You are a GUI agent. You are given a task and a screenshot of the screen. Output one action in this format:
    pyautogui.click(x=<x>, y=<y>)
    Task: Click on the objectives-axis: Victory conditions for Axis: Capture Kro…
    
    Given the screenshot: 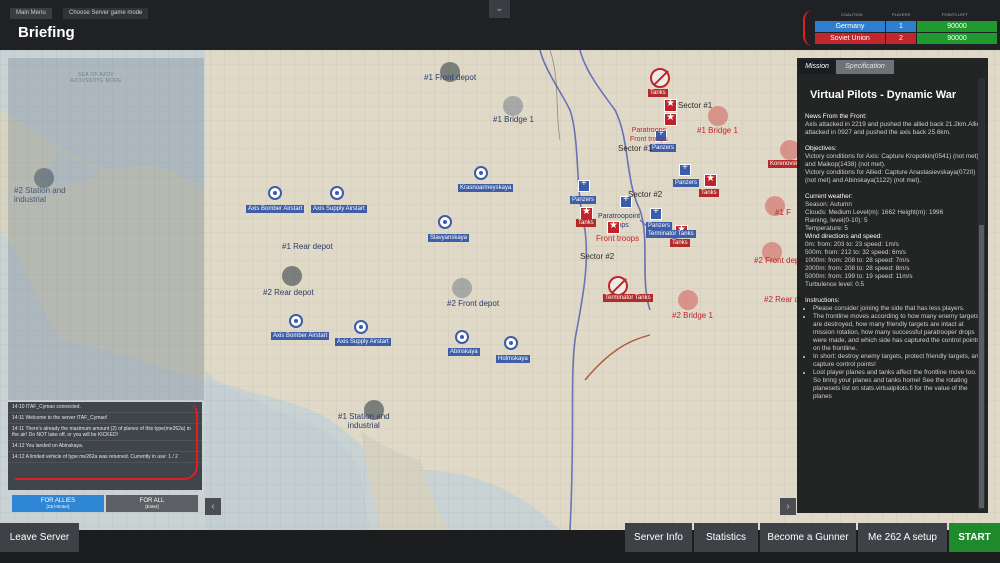 What is the action you would take?
    pyautogui.click(x=892, y=160)
    